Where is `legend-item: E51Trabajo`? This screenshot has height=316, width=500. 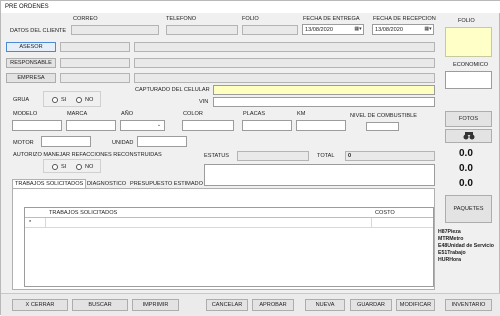
legend-item: E51Trabajo is located at coordinates (452, 253).